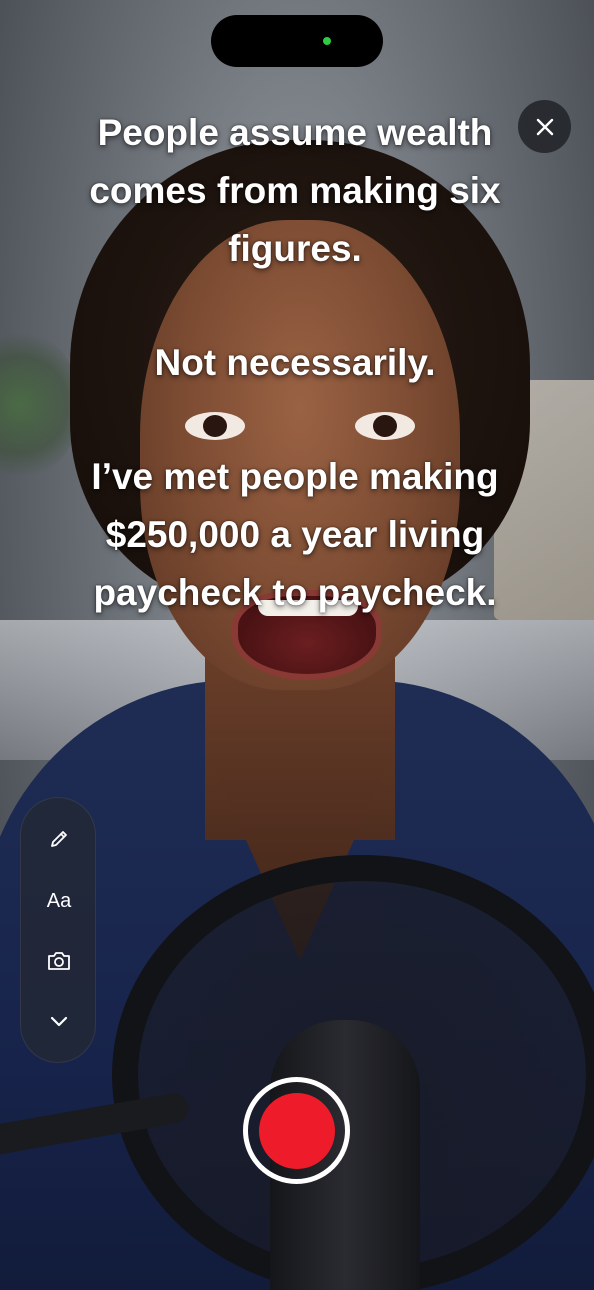  What do you see at coordinates (58, 930) in the screenshot?
I see `side-toolbar: Aa` at bounding box center [58, 930].